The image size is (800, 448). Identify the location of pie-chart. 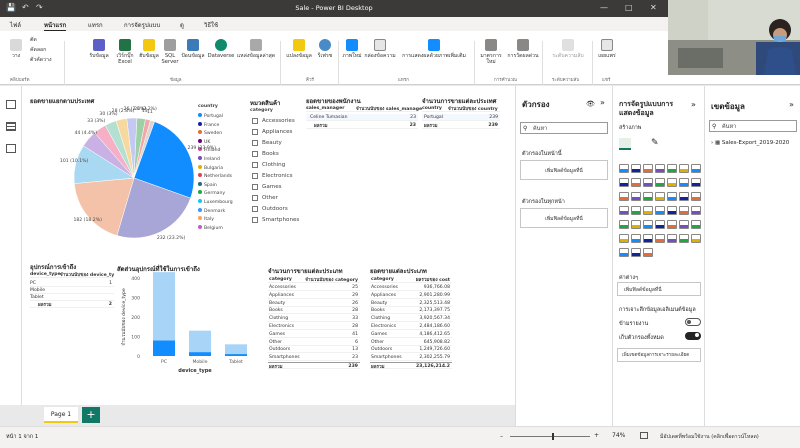
(137, 176).